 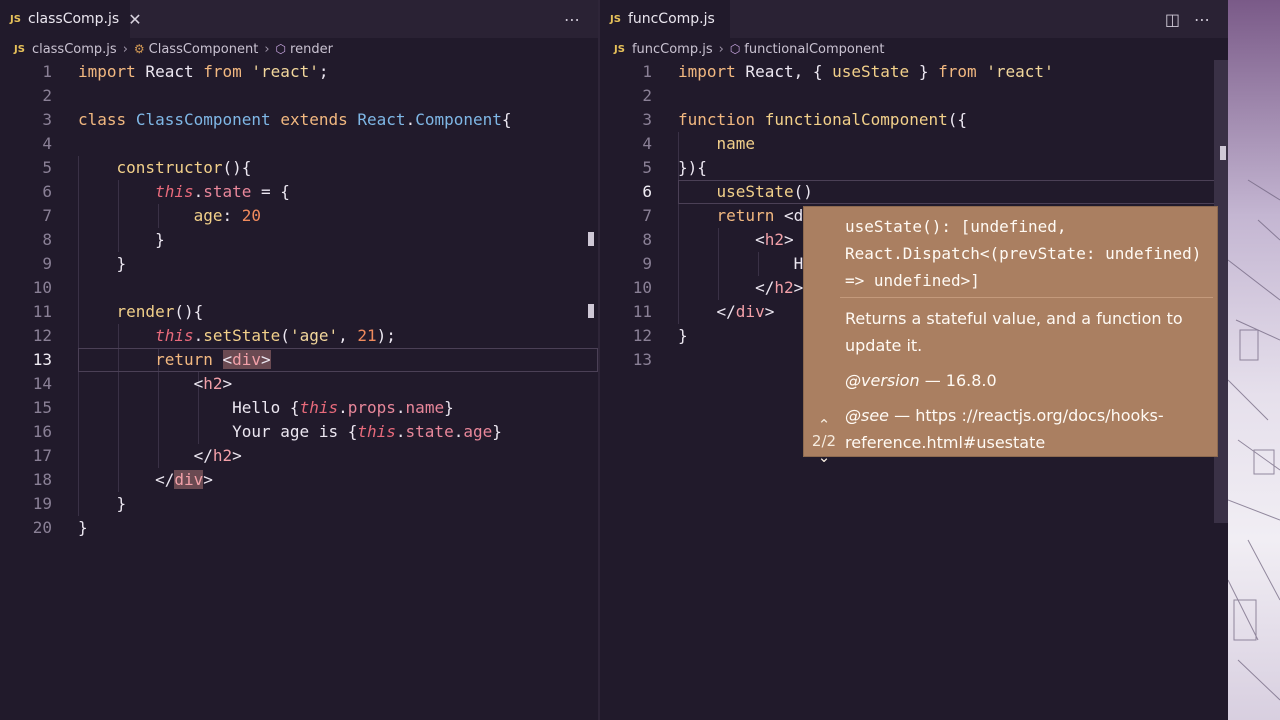 I want to click on code-line: 1 import React from 'react';, so click(x=299, y=72).